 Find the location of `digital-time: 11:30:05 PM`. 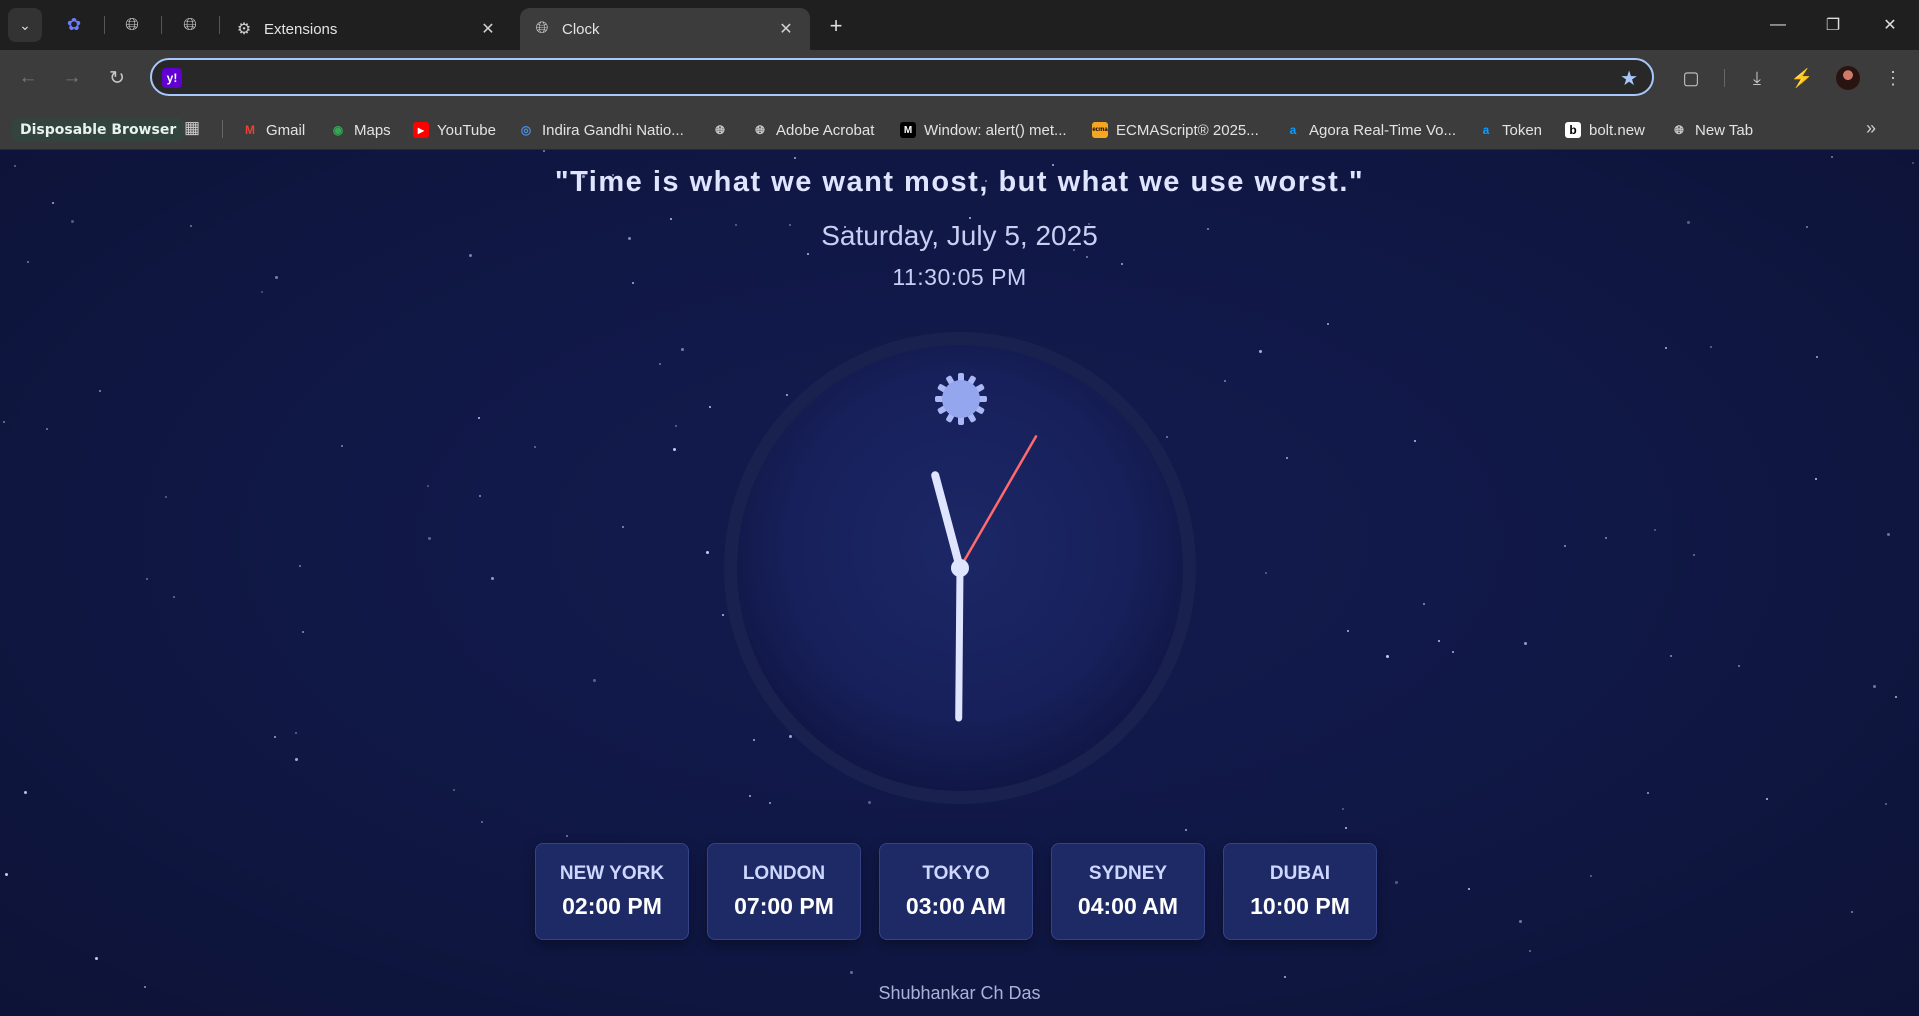

digital-time: 11:30:05 PM is located at coordinates (959, 277).